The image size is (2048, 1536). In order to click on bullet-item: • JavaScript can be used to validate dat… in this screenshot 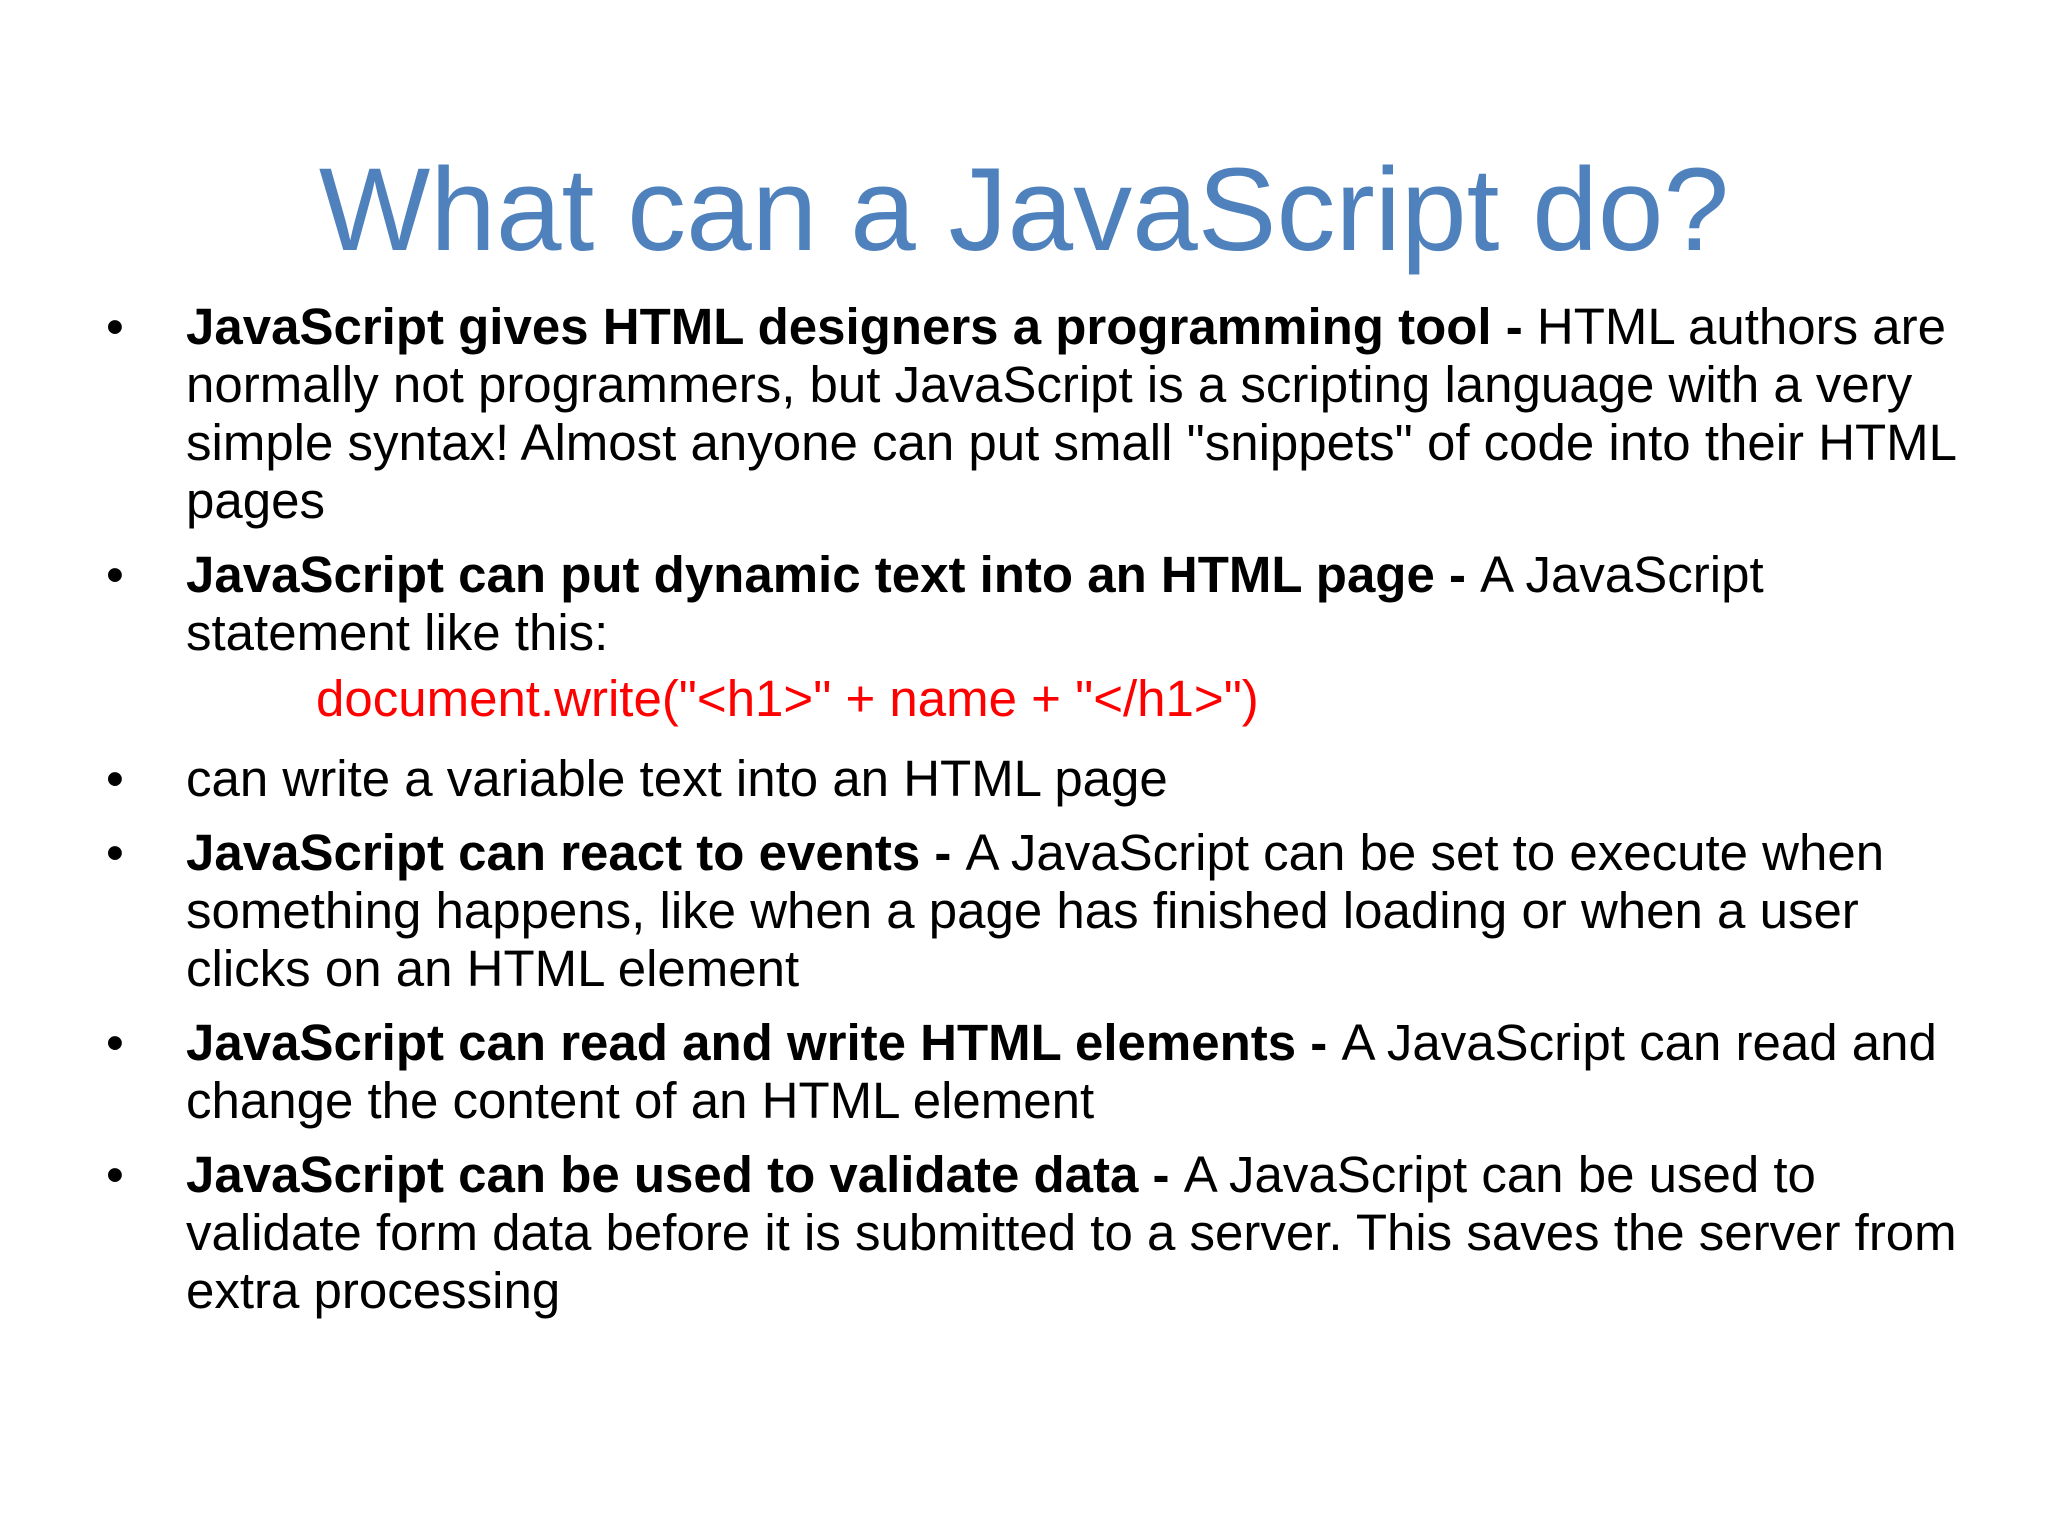, I will do `click(1030, 1233)`.